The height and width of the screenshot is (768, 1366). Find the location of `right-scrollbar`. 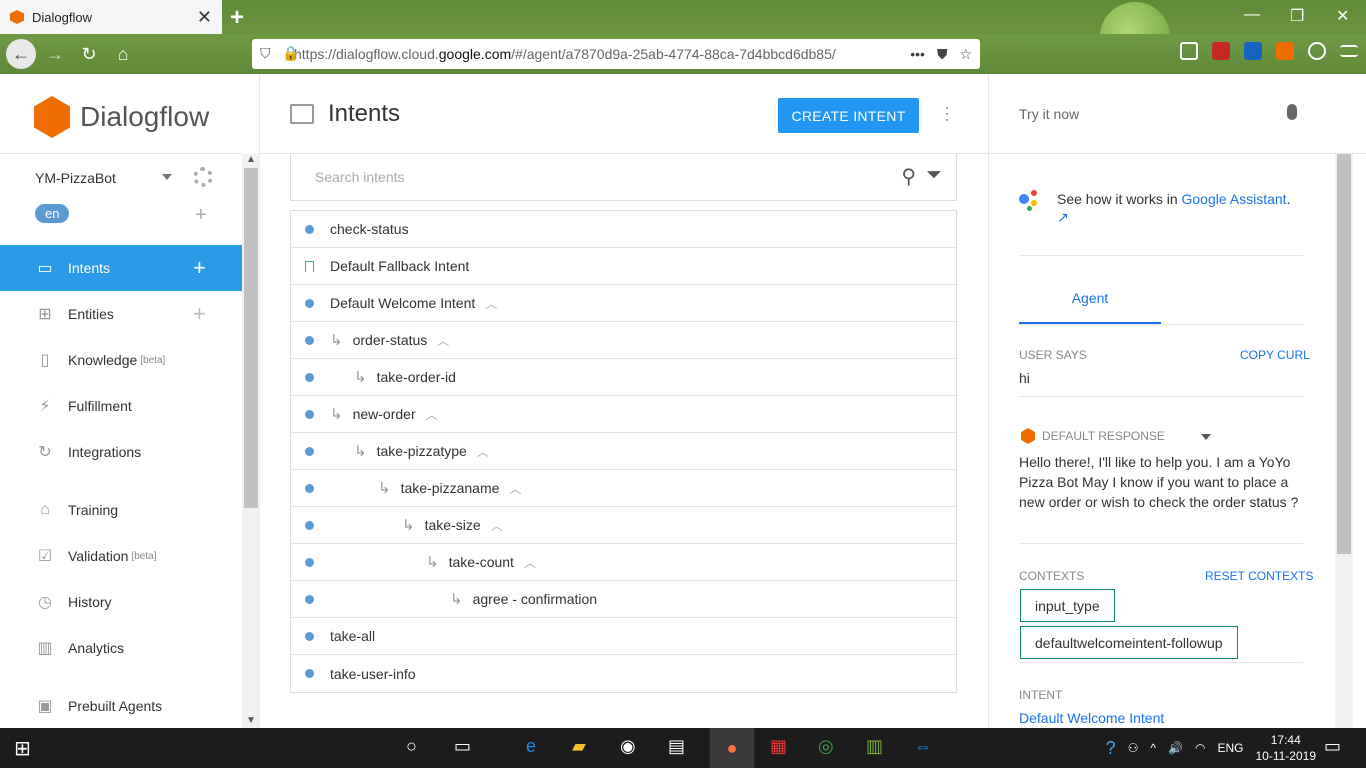

right-scrollbar is located at coordinates (1344, 441).